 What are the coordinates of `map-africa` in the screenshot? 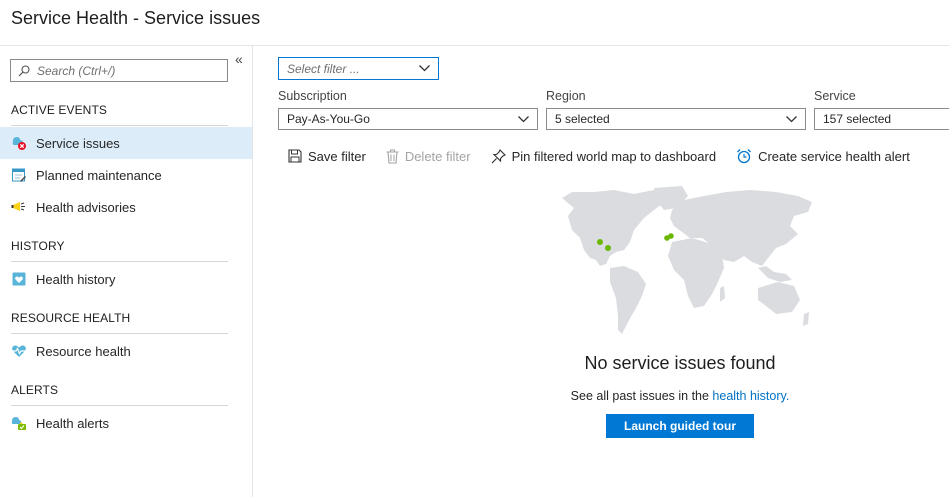 It's located at (696, 273).